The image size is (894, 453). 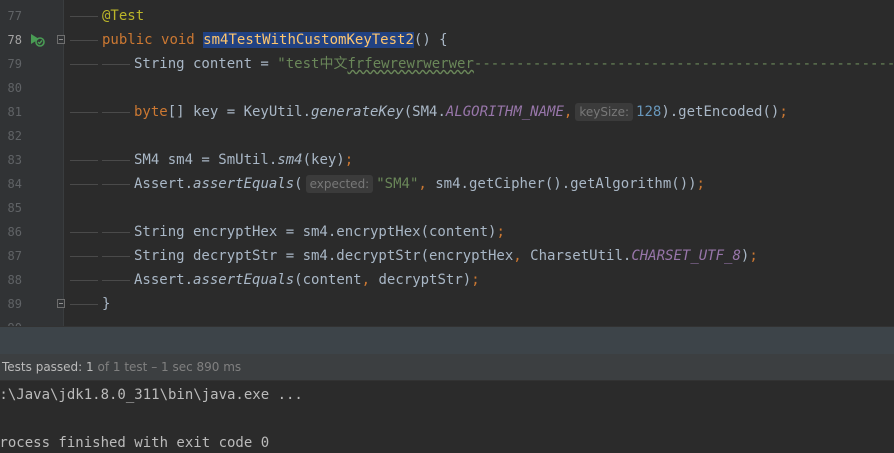 What do you see at coordinates (14, 64) in the screenshot?
I see `line-number: 79` at bounding box center [14, 64].